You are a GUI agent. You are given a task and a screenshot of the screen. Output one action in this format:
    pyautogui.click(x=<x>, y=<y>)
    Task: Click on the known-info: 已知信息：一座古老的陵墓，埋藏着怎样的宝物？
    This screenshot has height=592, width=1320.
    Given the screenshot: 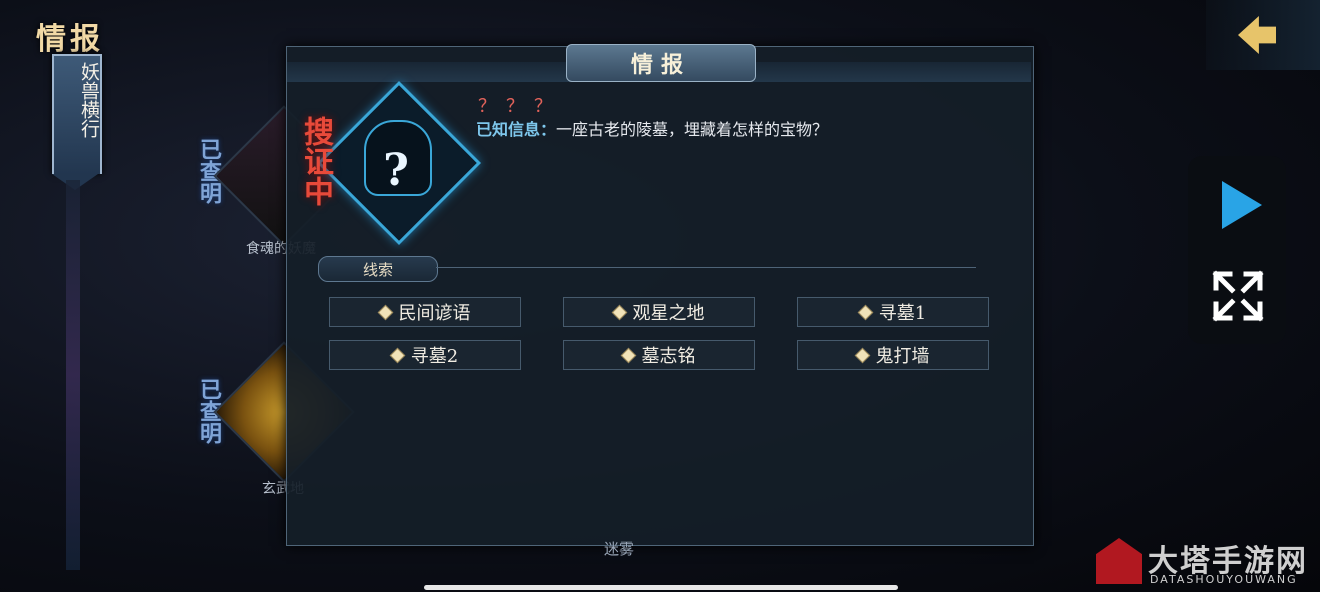 What is the action you would take?
    pyautogui.click(x=652, y=128)
    